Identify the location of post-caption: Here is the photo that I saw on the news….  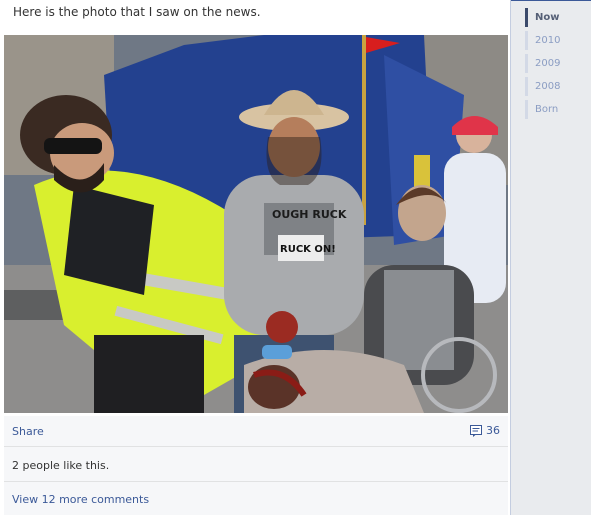
(137, 12).